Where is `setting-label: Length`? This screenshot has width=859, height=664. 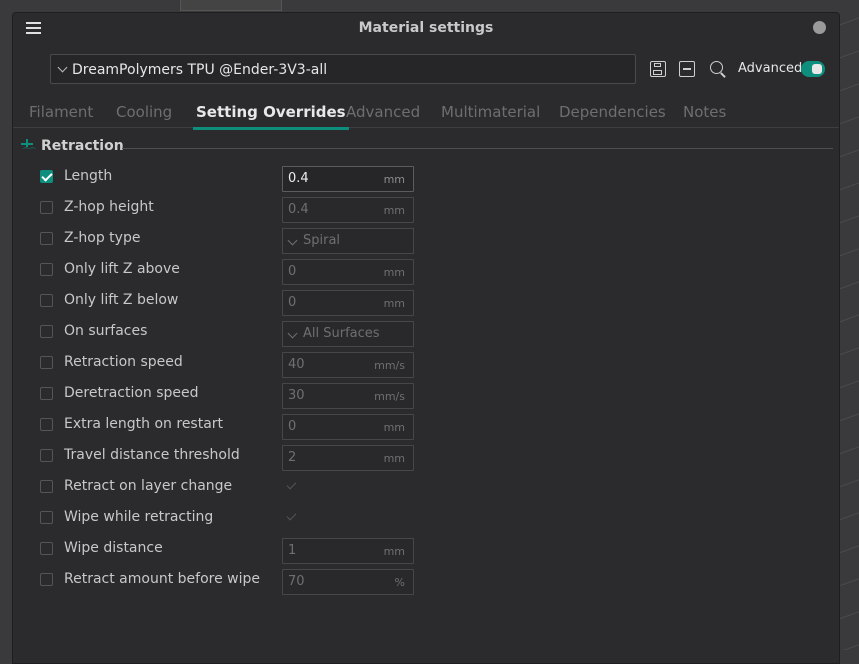 setting-label: Length is located at coordinates (88, 176).